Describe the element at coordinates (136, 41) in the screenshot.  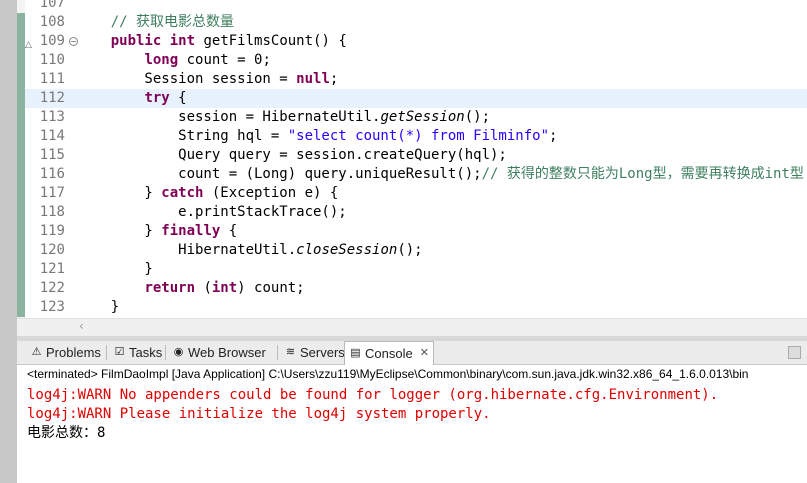
I see `code-token: public` at that location.